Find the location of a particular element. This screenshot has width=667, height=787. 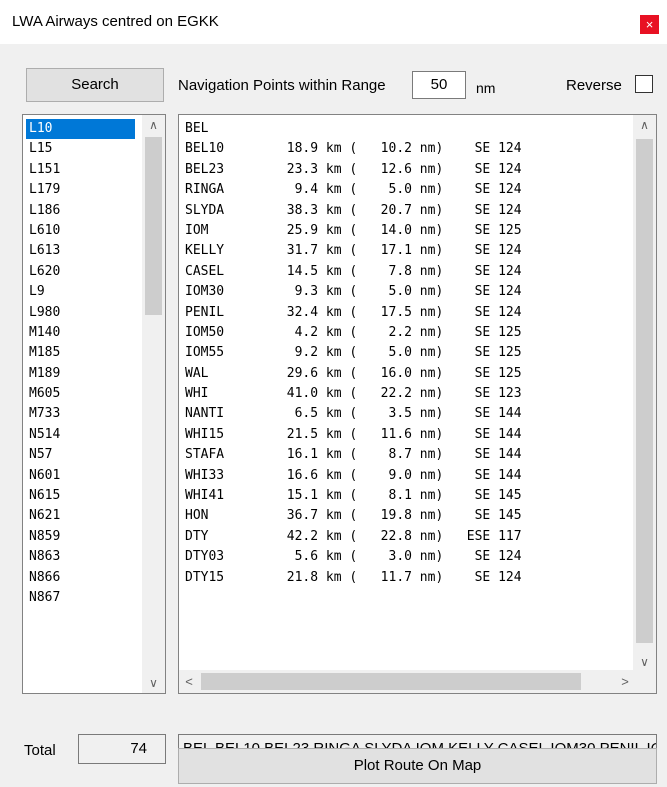

close-icon: × is located at coordinates (649, 24).